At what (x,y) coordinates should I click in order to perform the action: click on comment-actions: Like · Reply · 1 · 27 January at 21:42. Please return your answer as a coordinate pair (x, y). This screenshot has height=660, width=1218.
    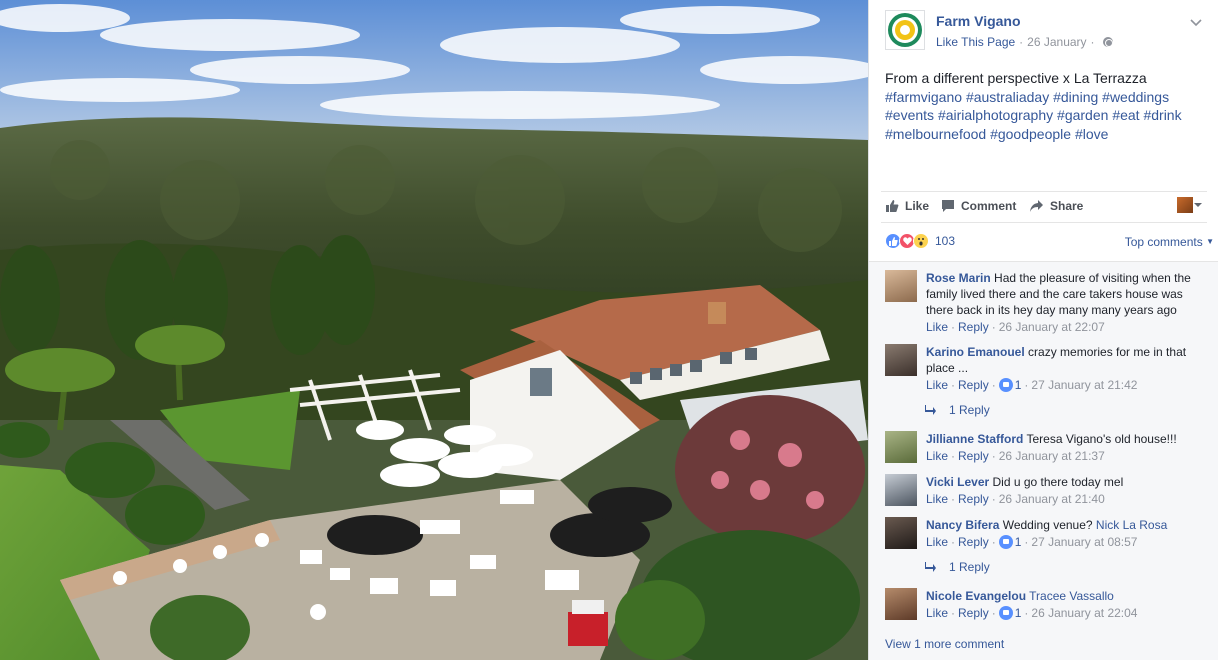
    Looking at the image, I should click on (1032, 385).